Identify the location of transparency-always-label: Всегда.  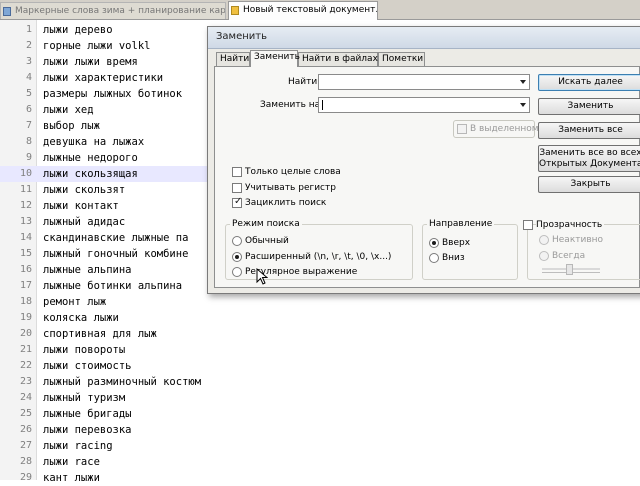
(569, 256).